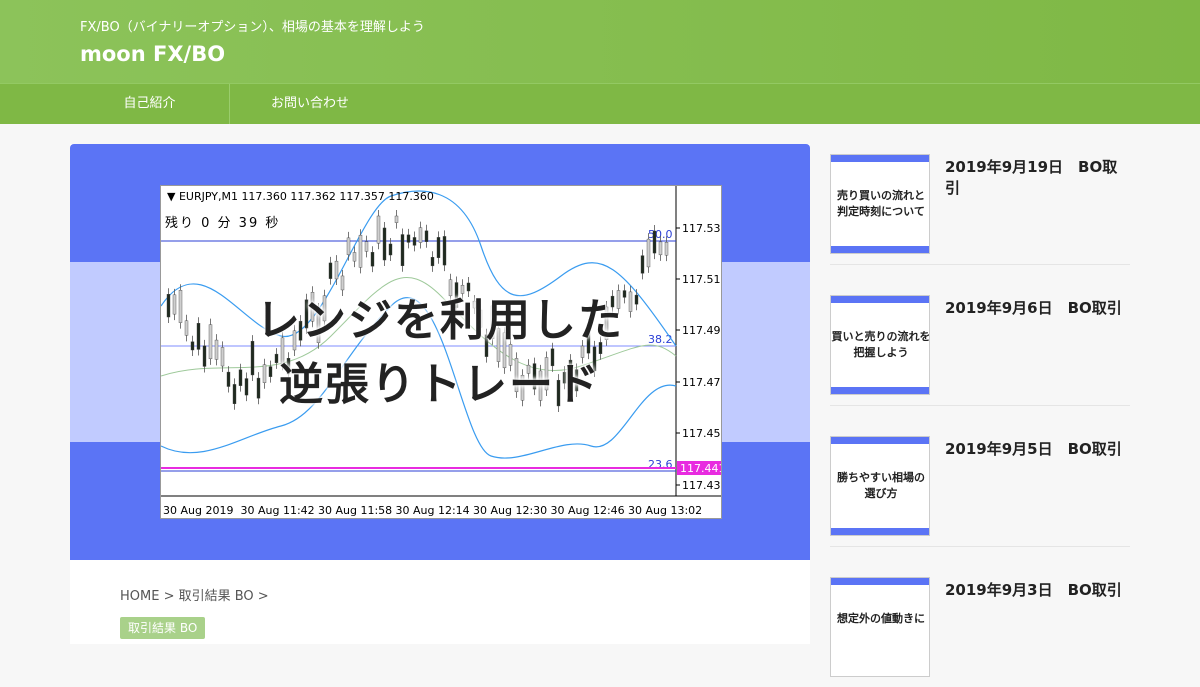 The height and width of the screenshot is (687, 1200). What do you see at coordinates (433, 510) in the screenshot?
I see `time-tick-label: 30 Aug 12:14` at bounding box center [433, 510].